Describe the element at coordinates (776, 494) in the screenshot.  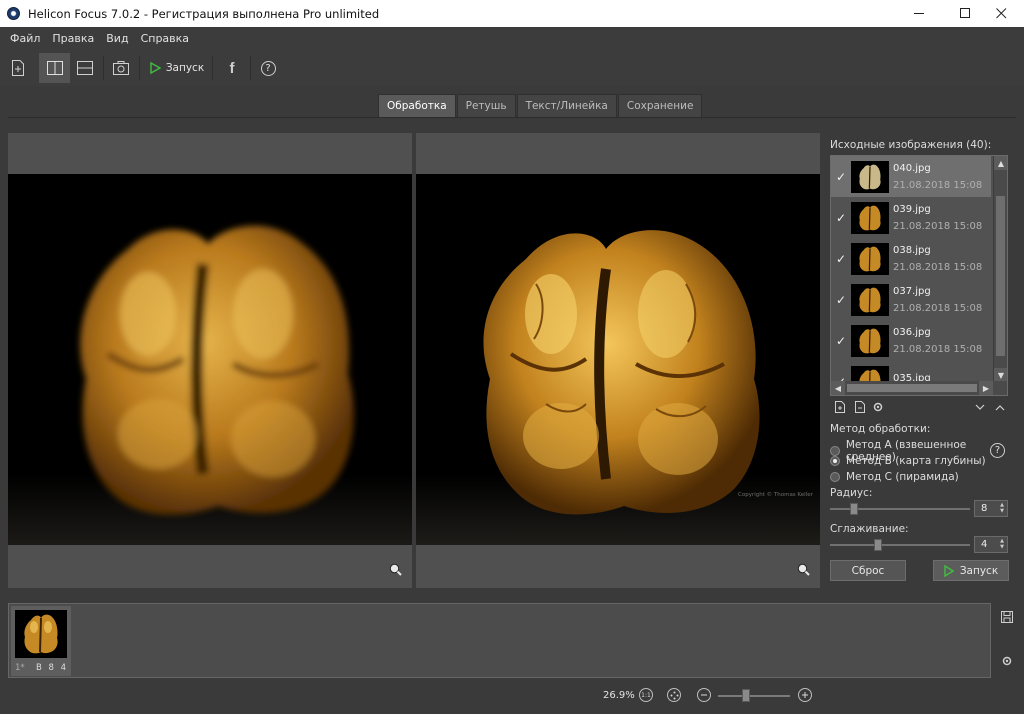
I see `watermark-text: Copyright © Thomas Keller` at that location.